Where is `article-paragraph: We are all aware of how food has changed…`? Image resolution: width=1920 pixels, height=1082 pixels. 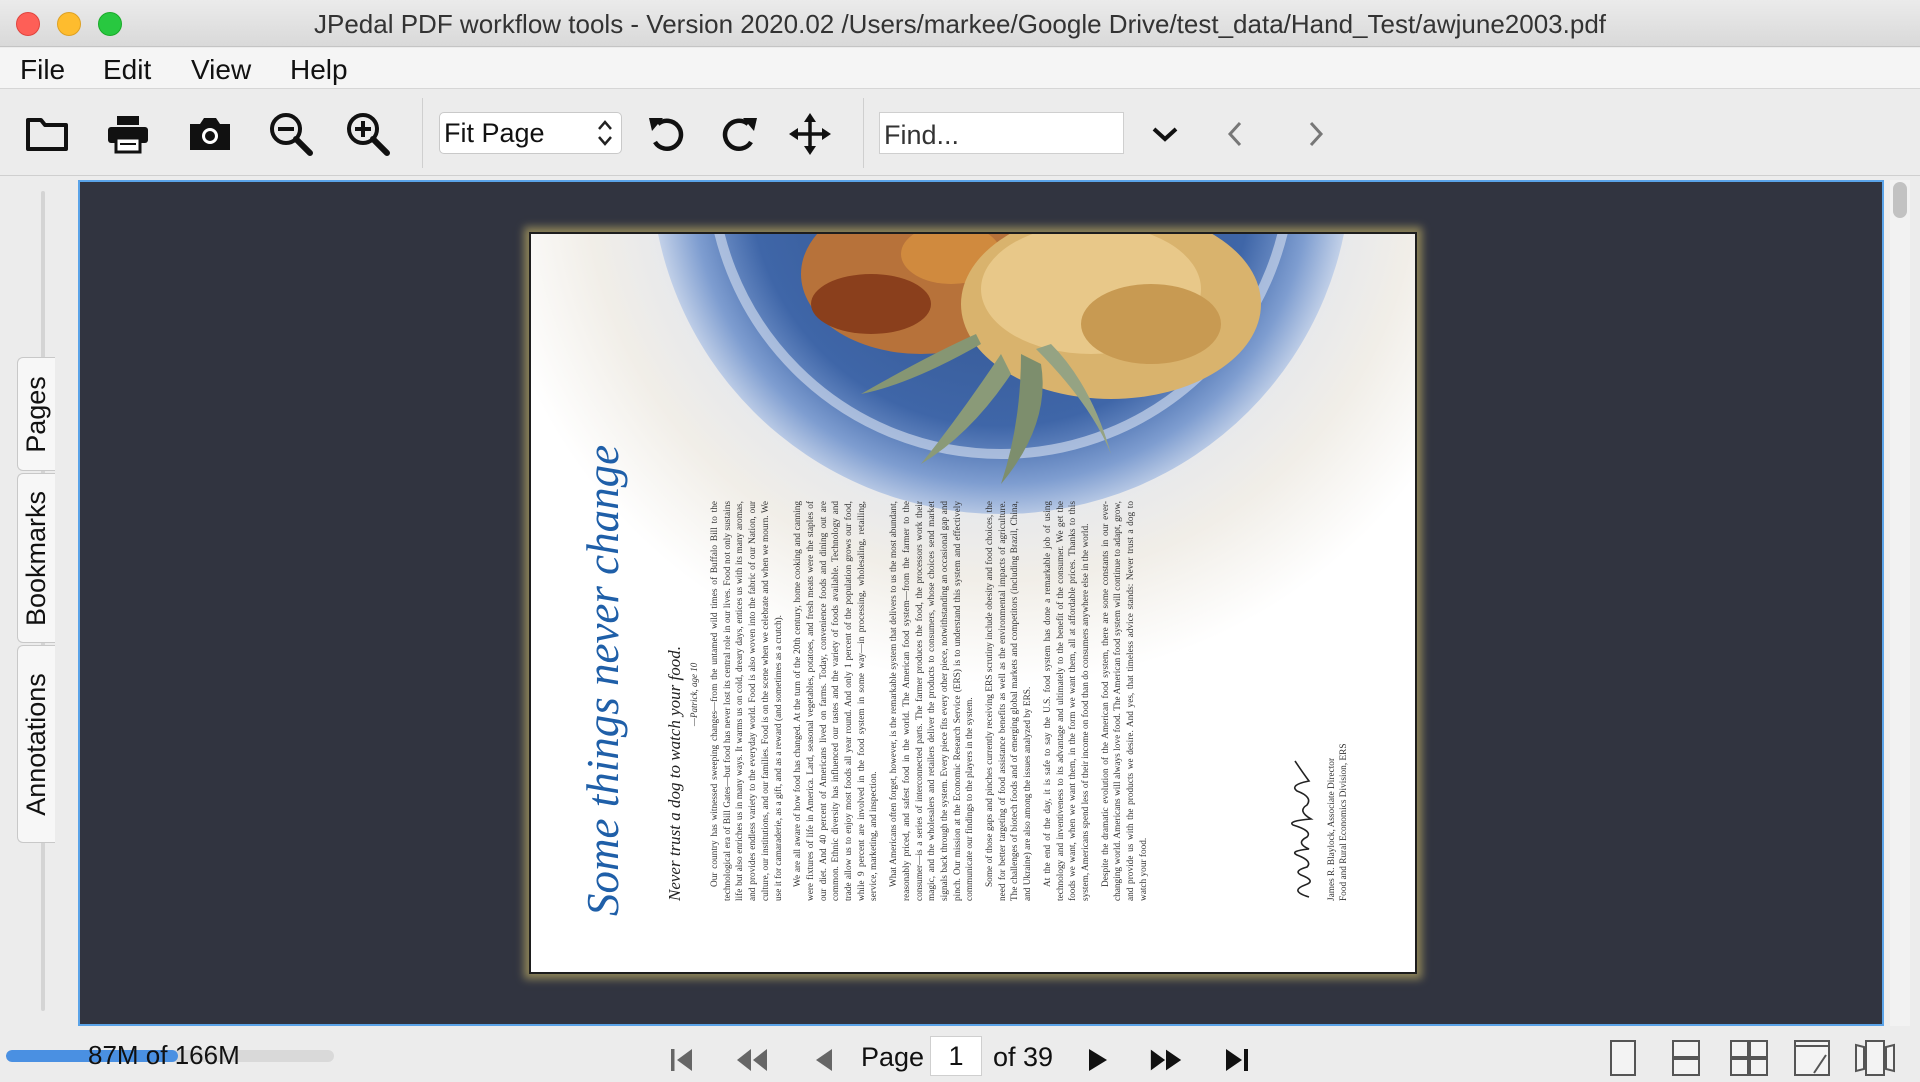 article-paragraph: We are all aware of how food has changed… is located at coordinates (836, 701).